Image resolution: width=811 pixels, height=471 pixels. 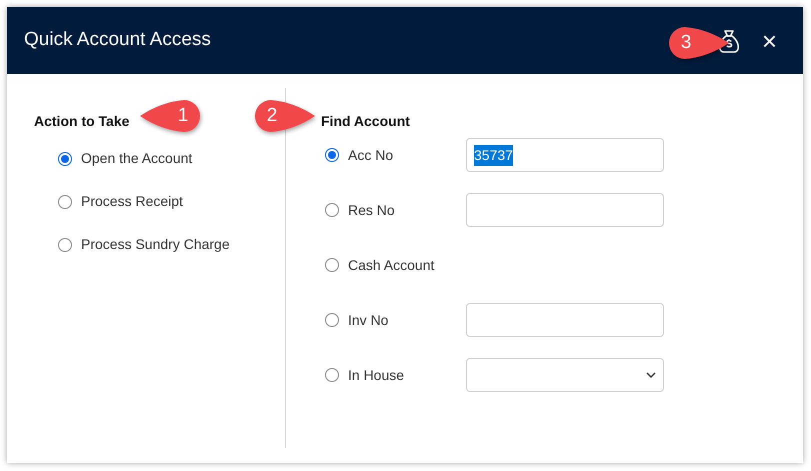 What do you see at coordinates (565, 375) in the screenshot?
I see `dropdown-field` at bounding box center [565, 375].